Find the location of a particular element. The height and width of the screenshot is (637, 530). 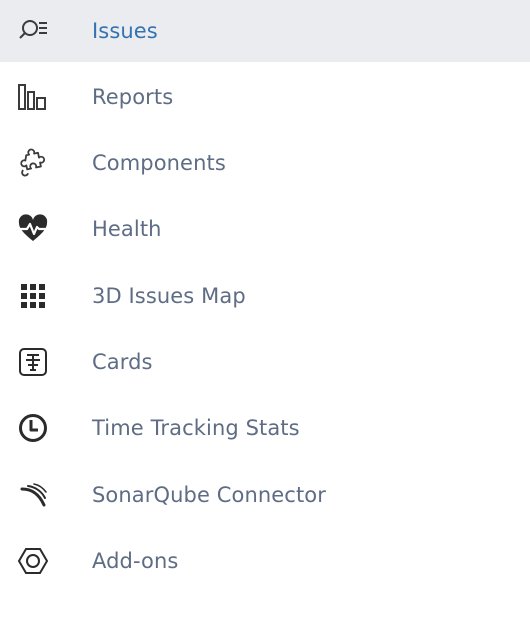

heart-pulse-icon is located at coordinates (33, 229).